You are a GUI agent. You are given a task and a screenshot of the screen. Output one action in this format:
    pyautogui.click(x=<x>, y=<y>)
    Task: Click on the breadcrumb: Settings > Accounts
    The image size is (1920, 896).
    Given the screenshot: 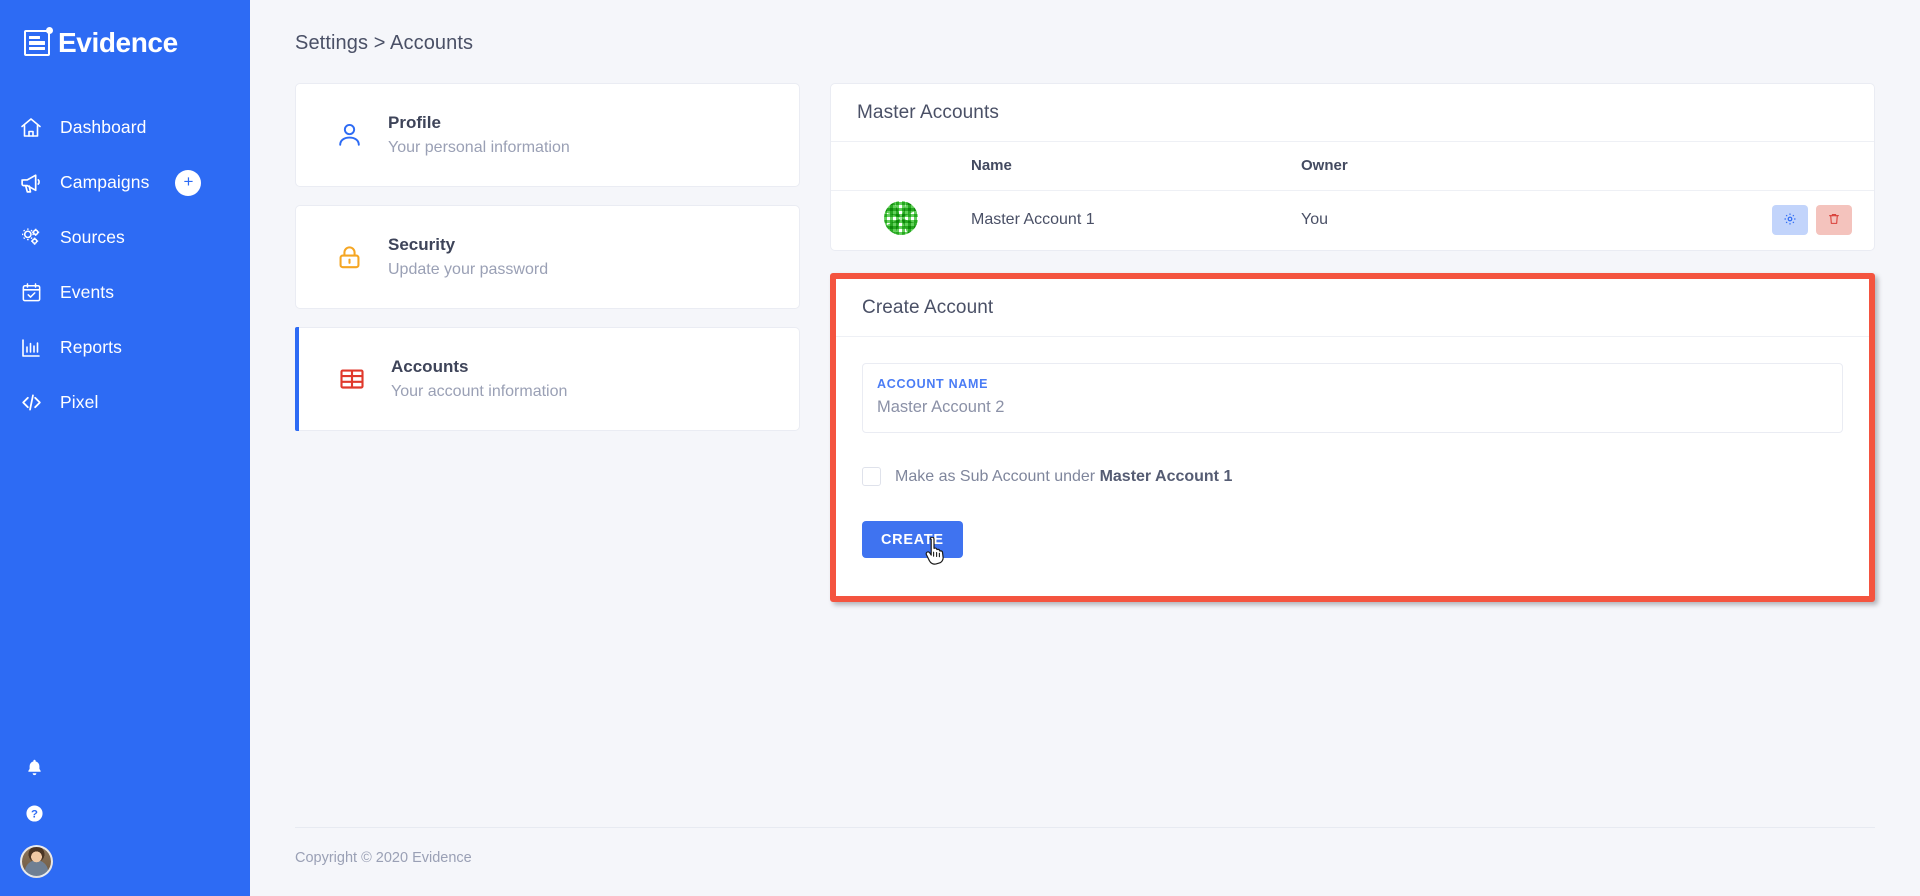 What is the action you would take?
    pyautogui.click(x=384, y=43)
    